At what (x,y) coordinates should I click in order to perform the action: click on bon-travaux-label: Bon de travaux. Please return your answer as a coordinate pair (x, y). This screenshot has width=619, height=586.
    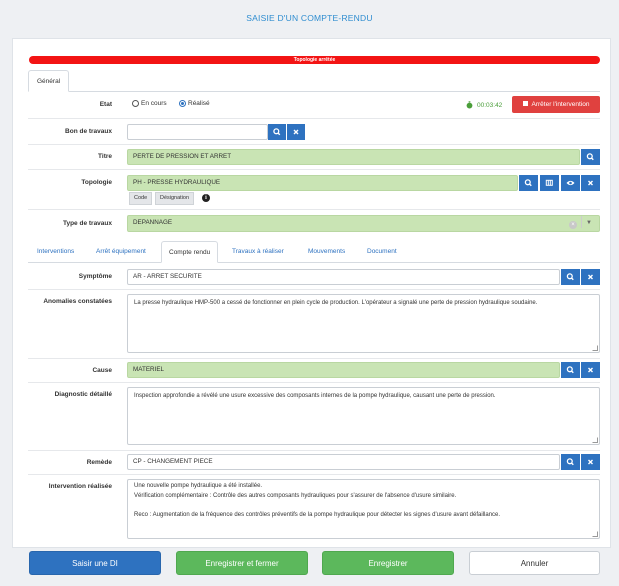
    Looking at the image, I should click on (88, 131).